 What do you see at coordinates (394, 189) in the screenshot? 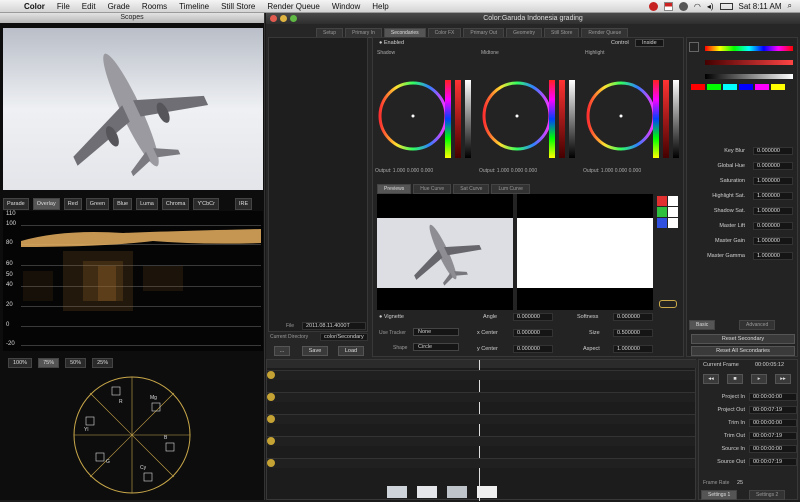
I see `preview-tab-previews: Previews` at bounding box center [394, 189].